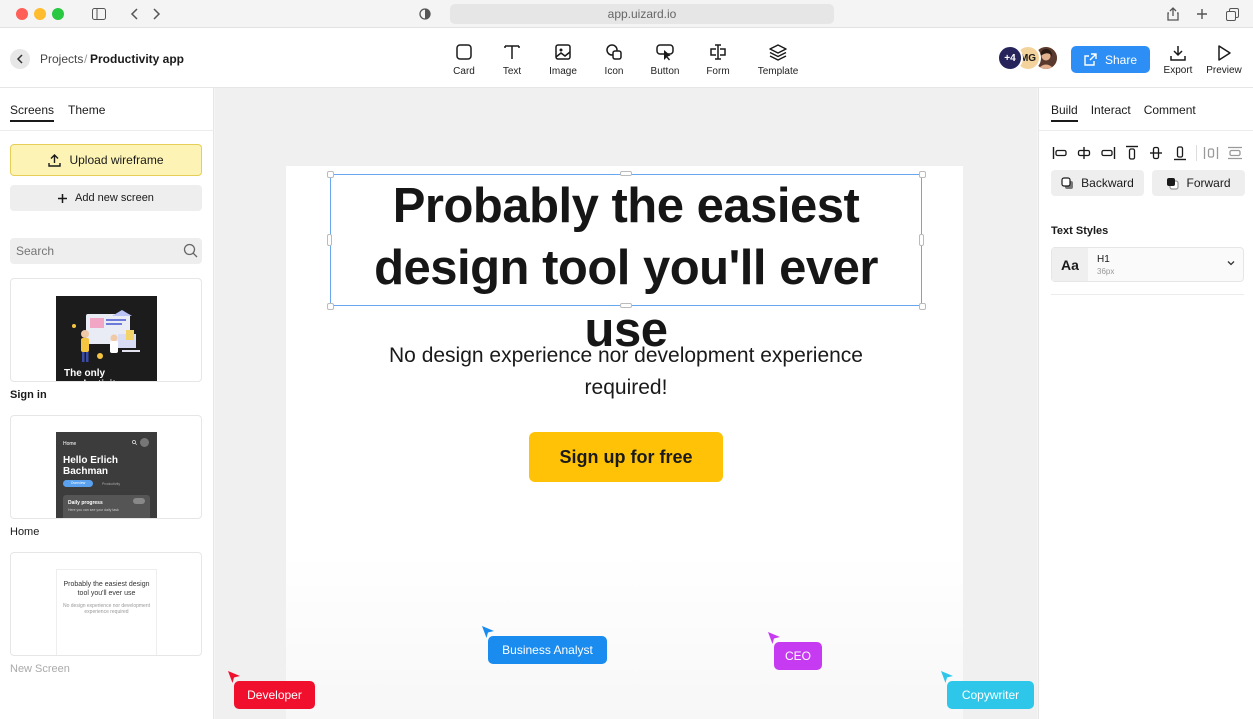 The height and width of the screenshot is (719, 1253). I want to click on left-panel-tabs: Screens Theme, so click(57, 112).